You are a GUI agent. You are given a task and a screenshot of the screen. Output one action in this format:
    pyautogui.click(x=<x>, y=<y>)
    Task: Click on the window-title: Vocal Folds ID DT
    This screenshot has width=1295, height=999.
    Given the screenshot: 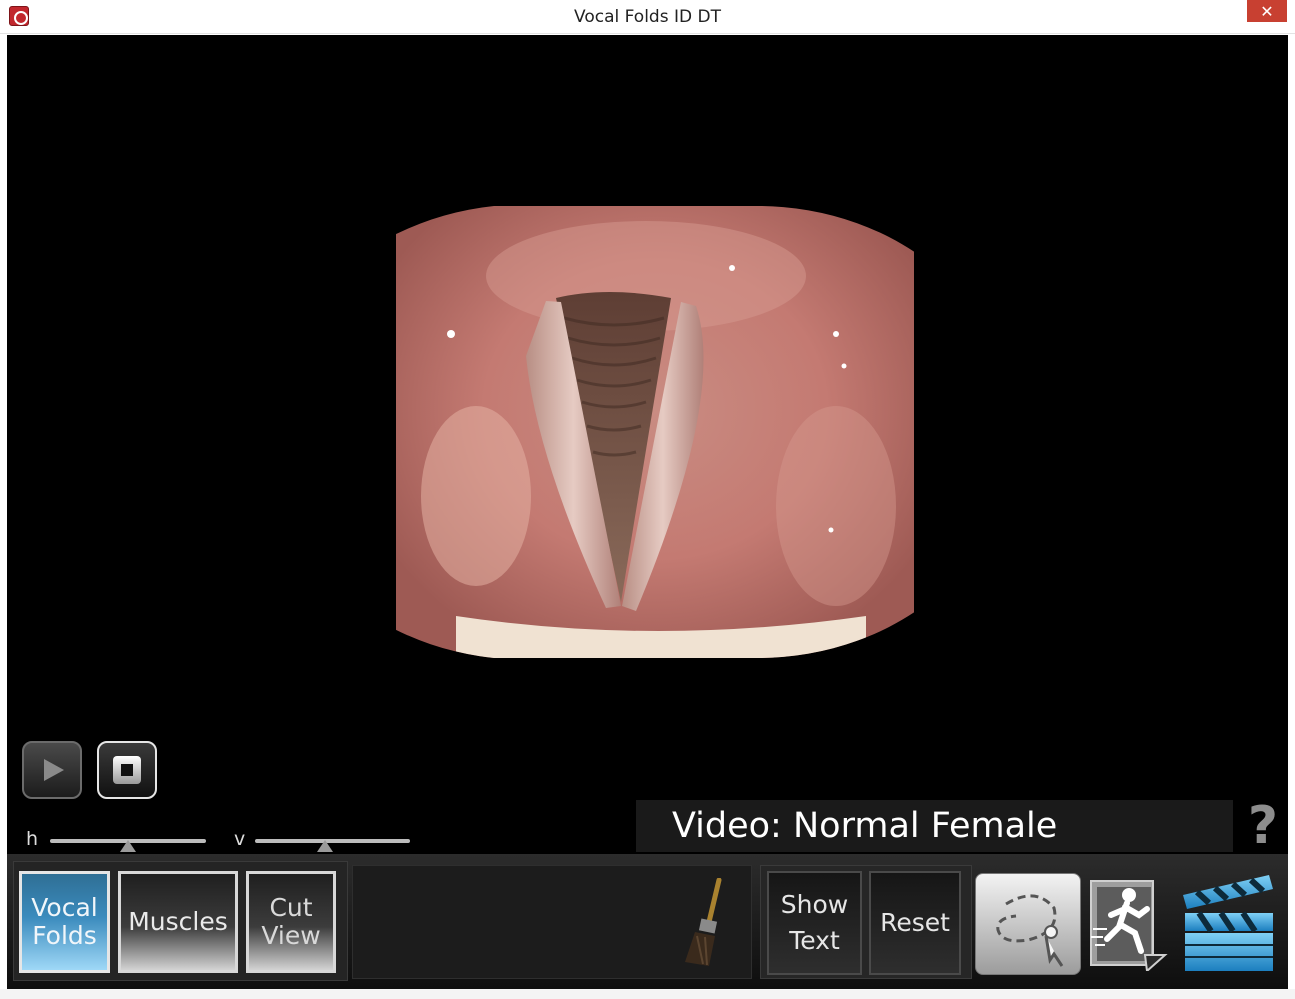 What is the action you would take?
    pyautogui.click(x=647, y=17)
    